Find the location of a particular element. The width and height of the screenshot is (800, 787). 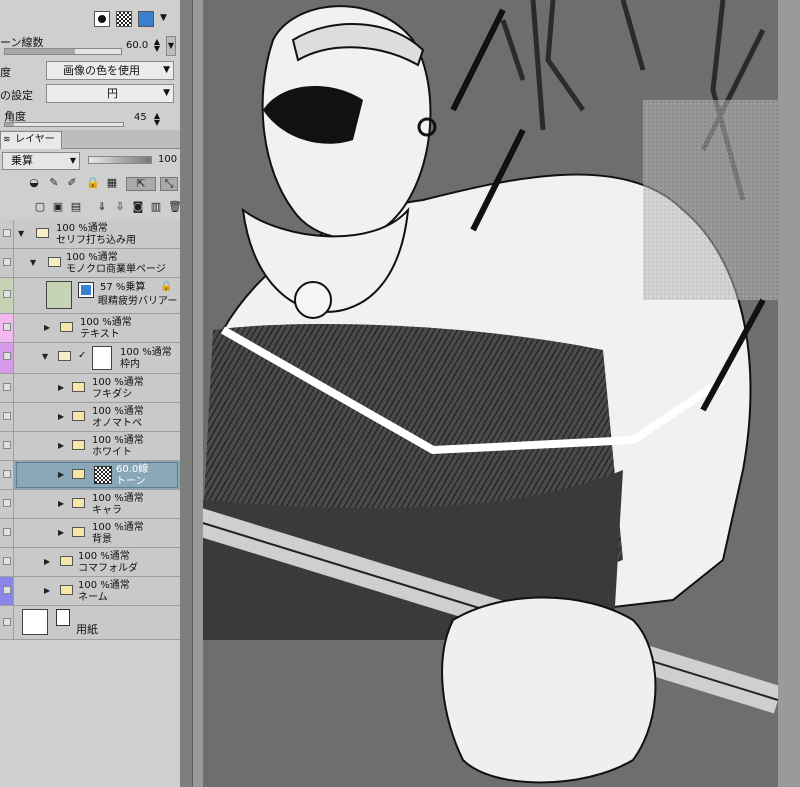

layer-row: ▶ 100 %通常 テキスト is located at coordinates (90, 328).